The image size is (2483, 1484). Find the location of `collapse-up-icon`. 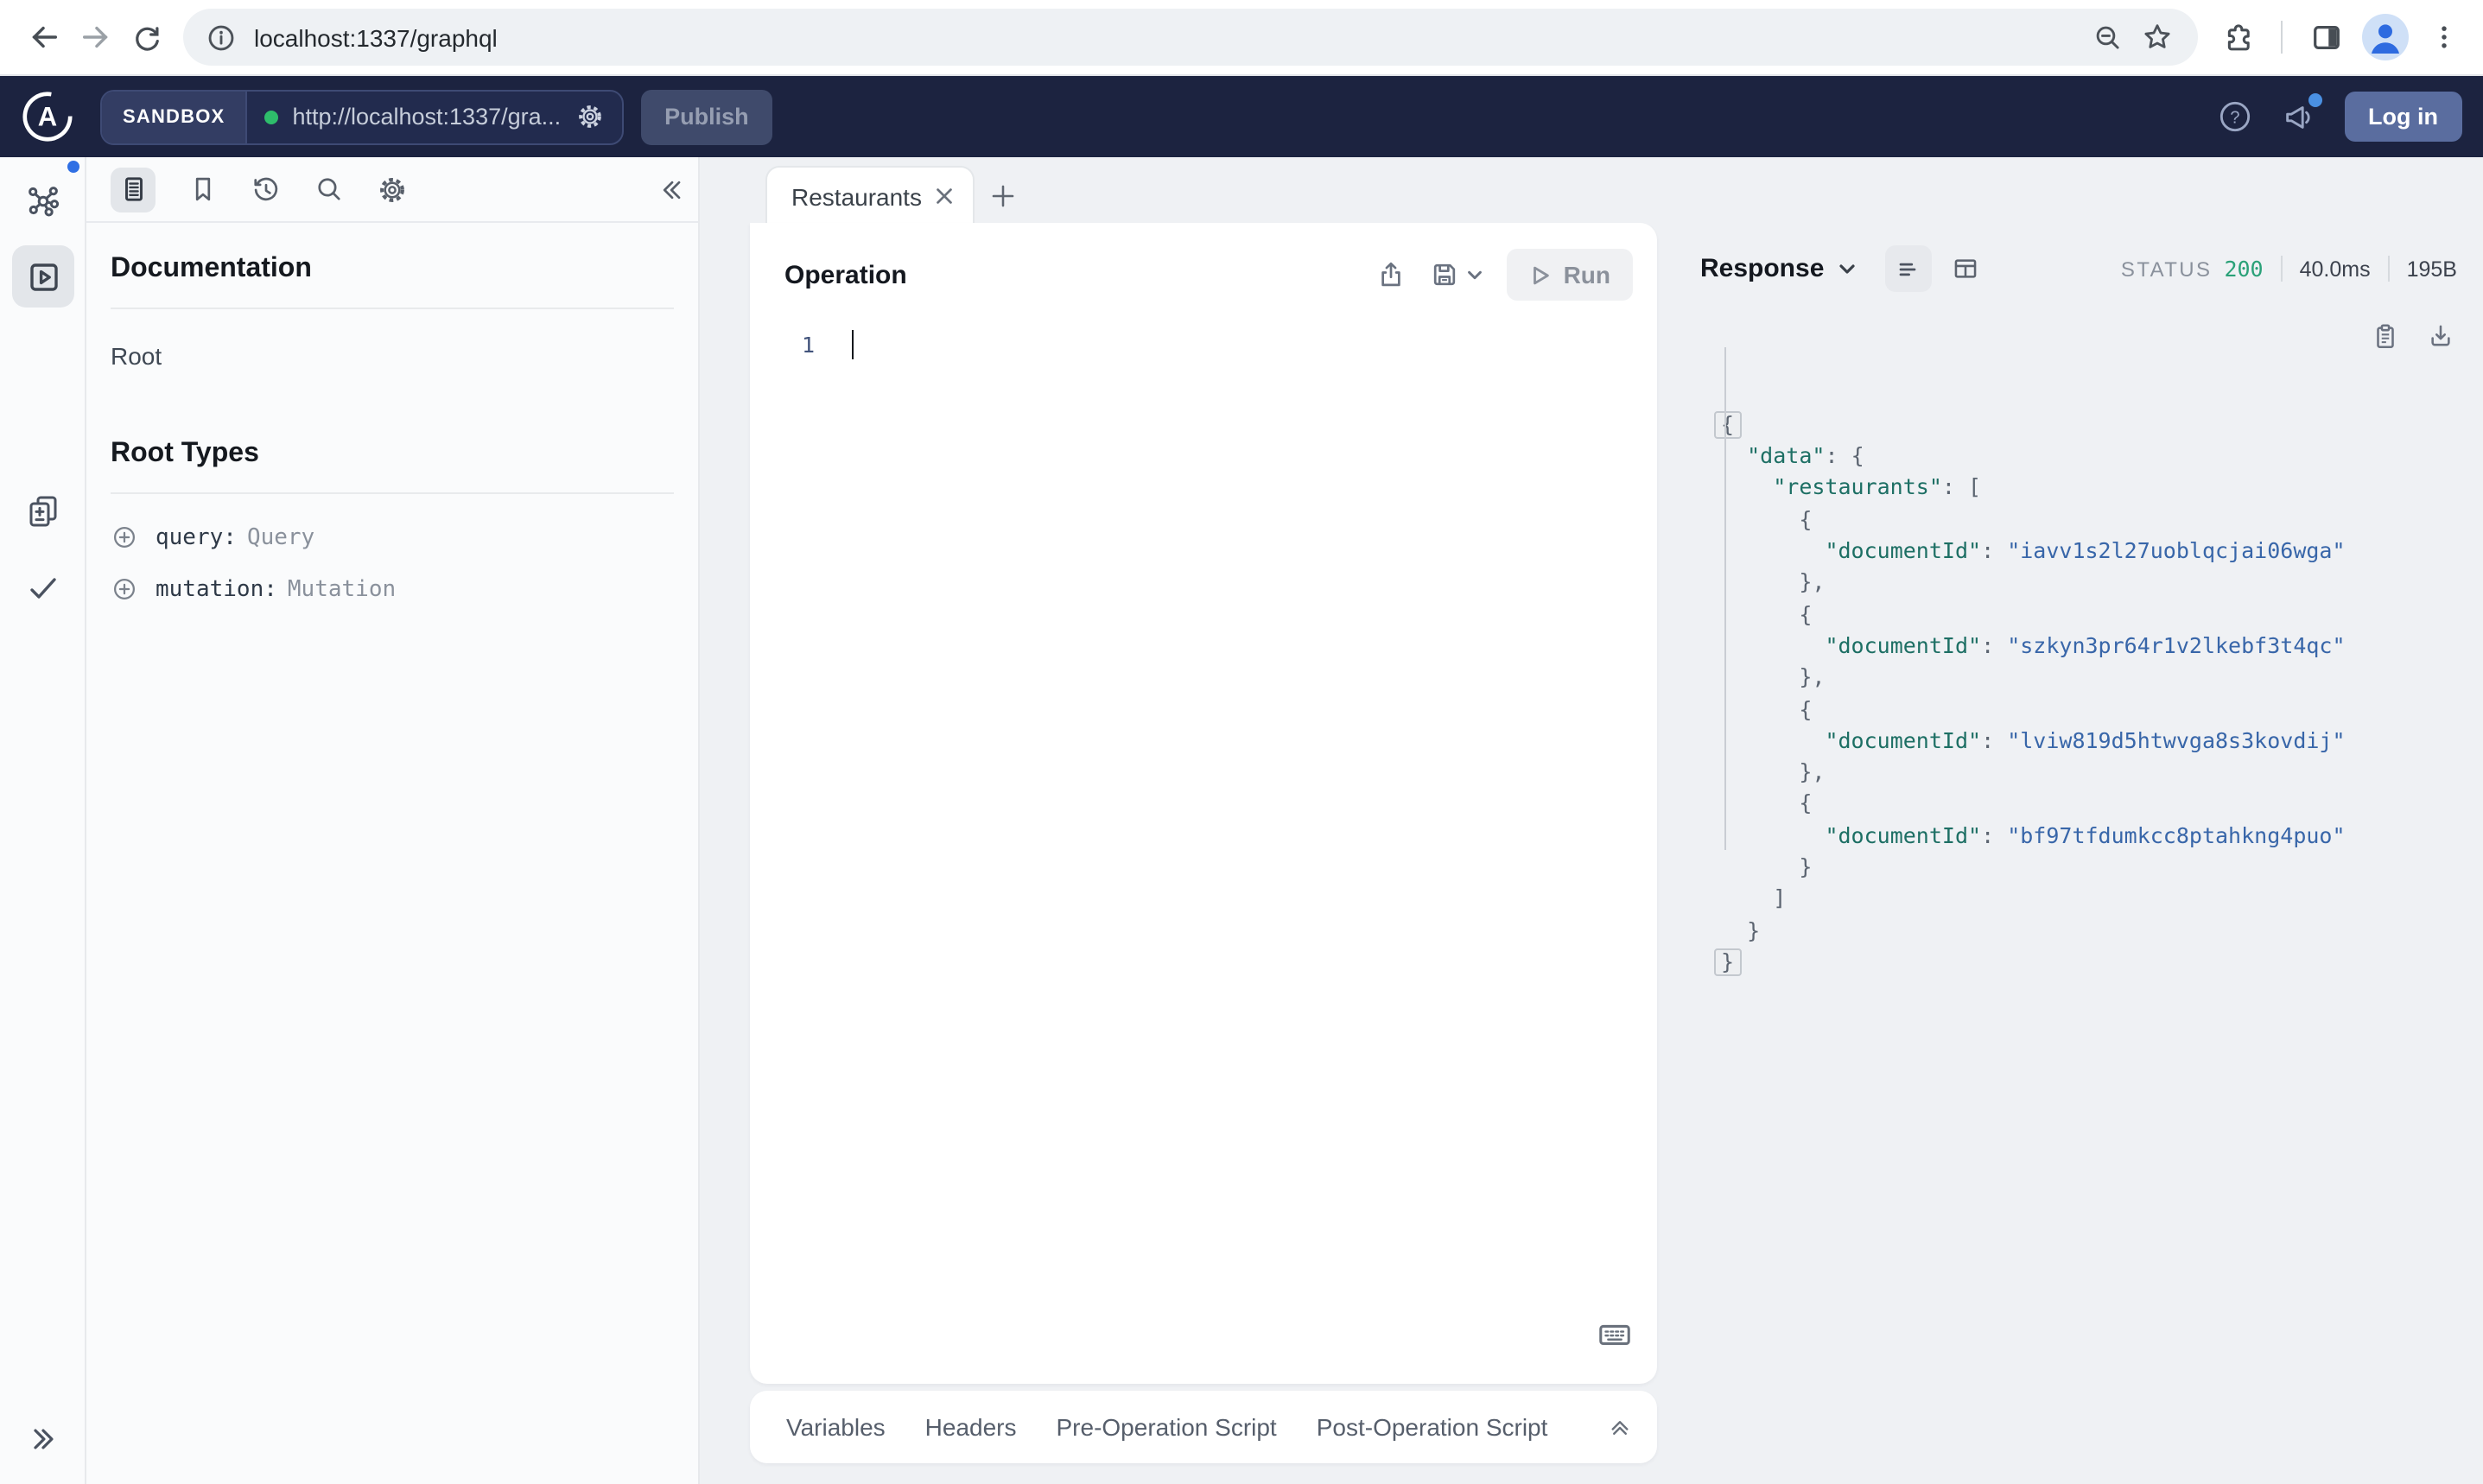

collapse-up-icon is located at coordinates (1620, 1427).